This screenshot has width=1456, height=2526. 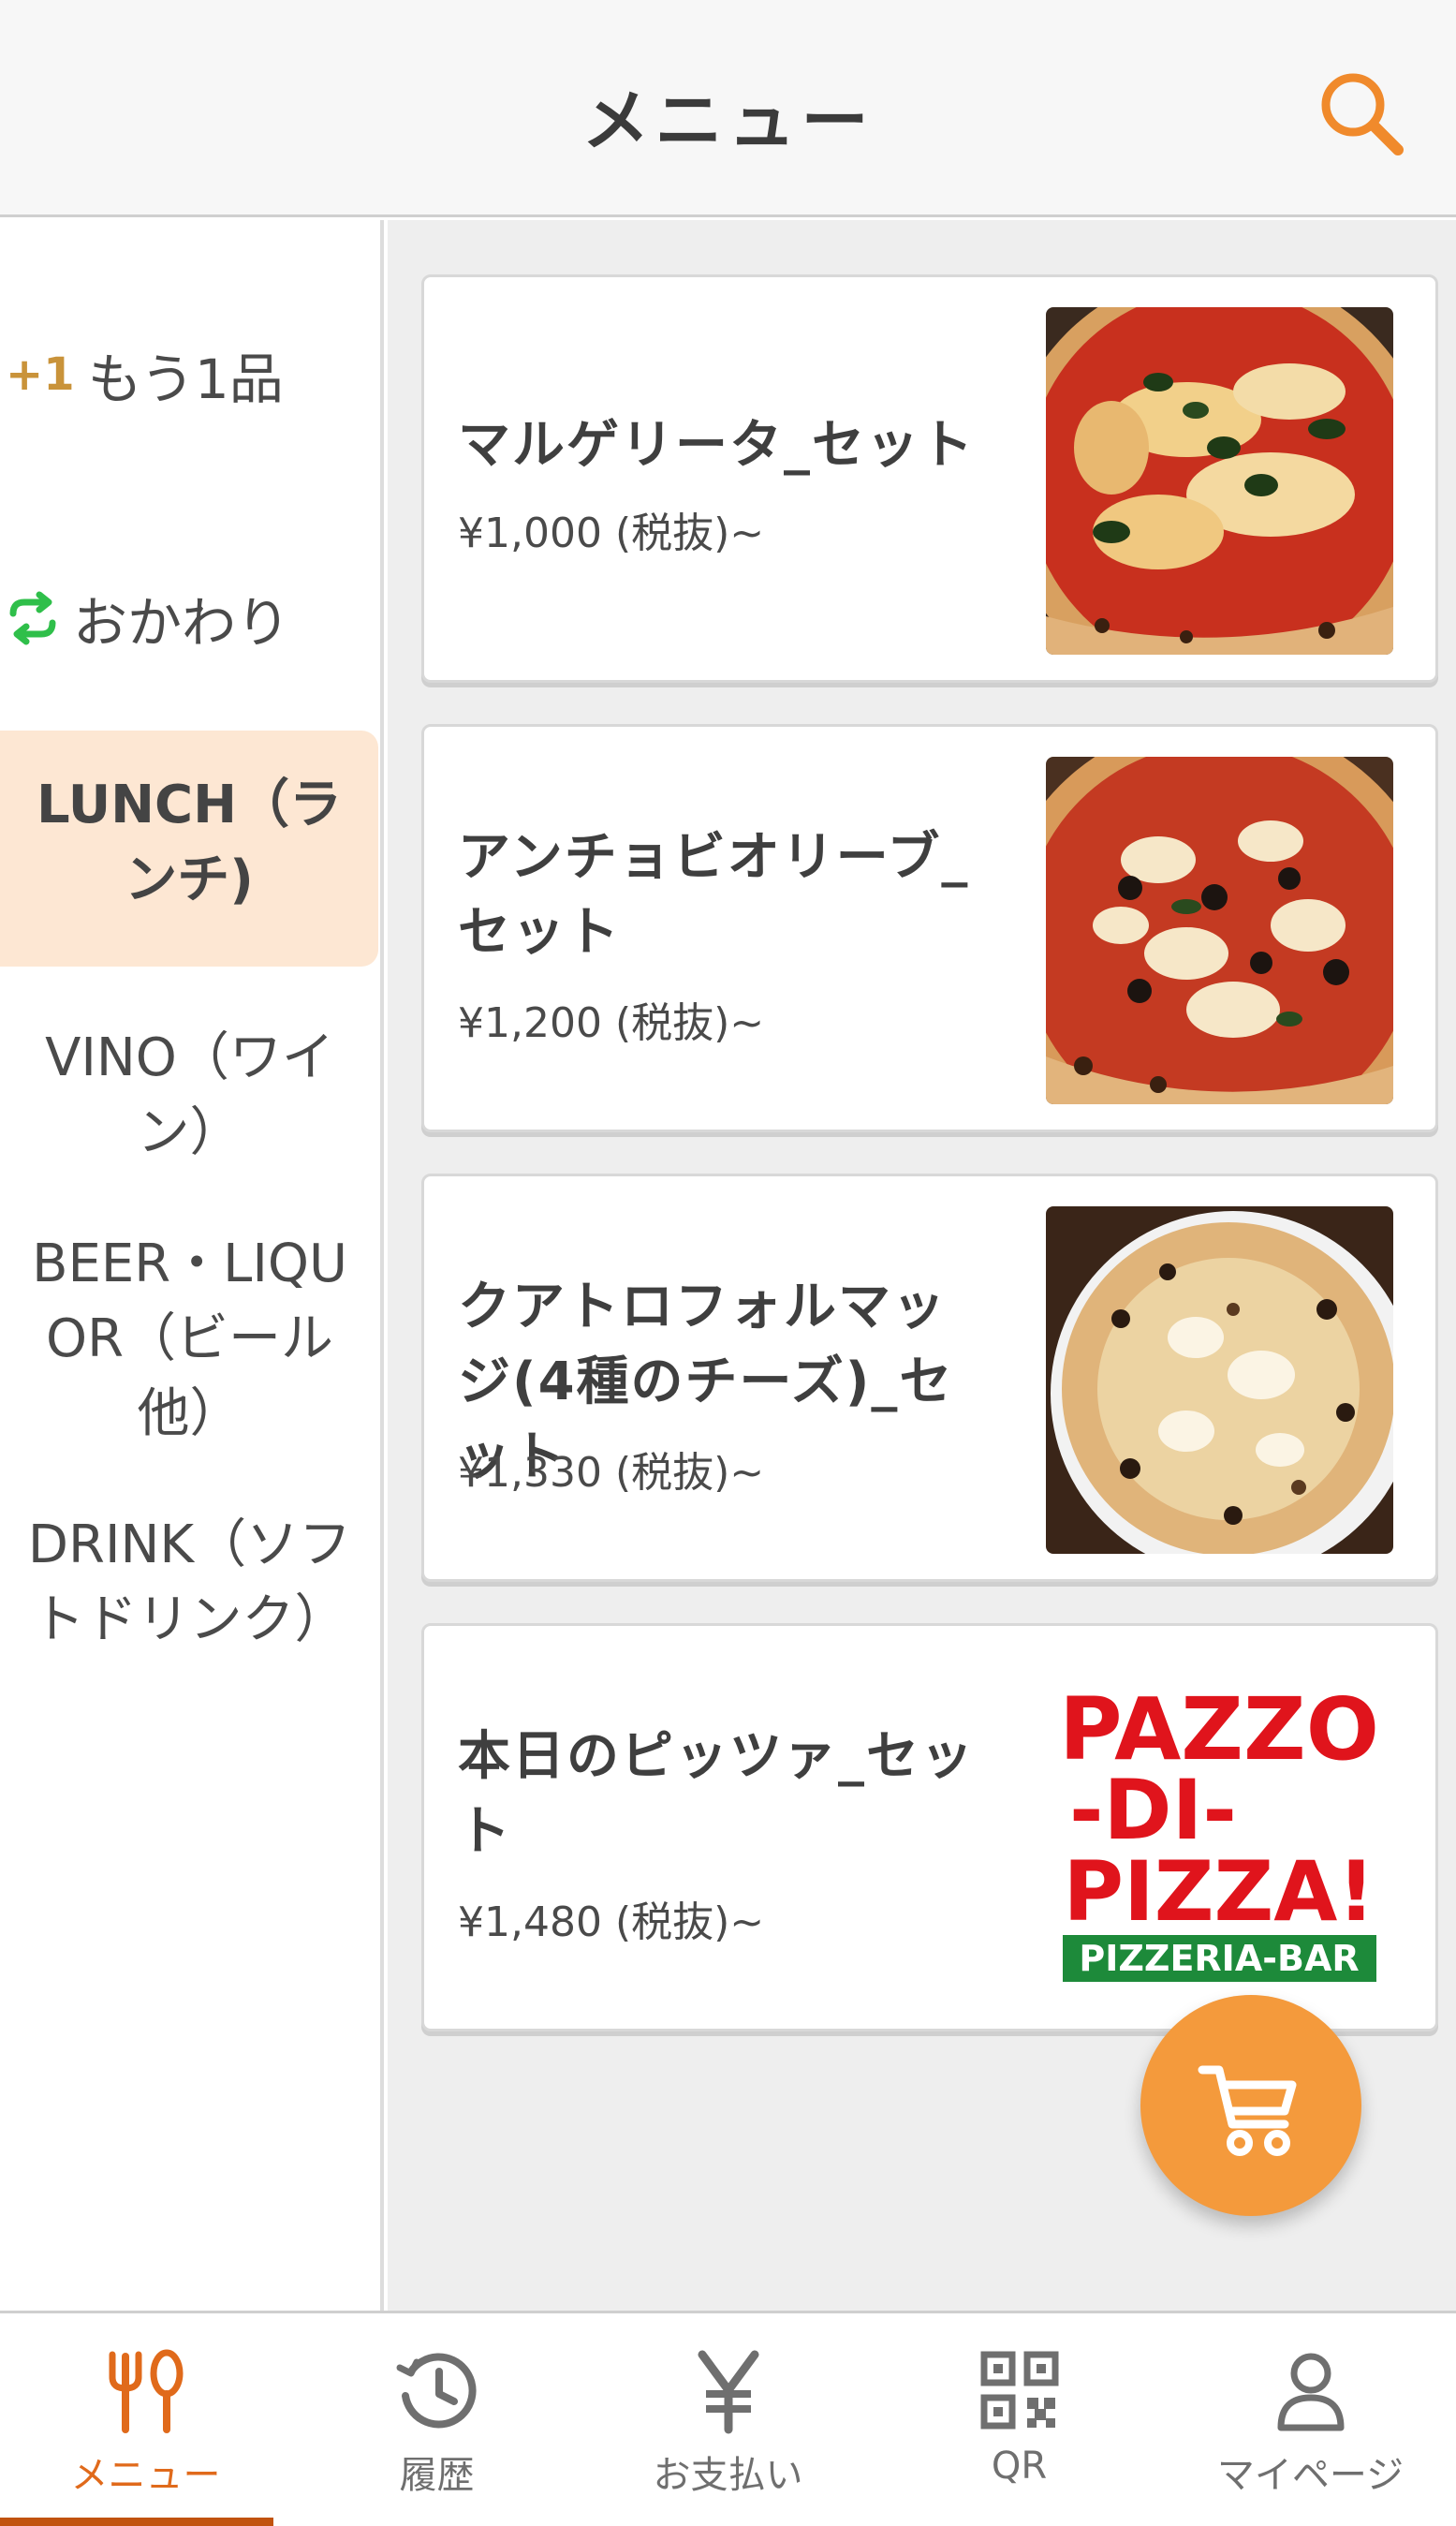 I want to click on refill-icon, so click(x=33, y=618).